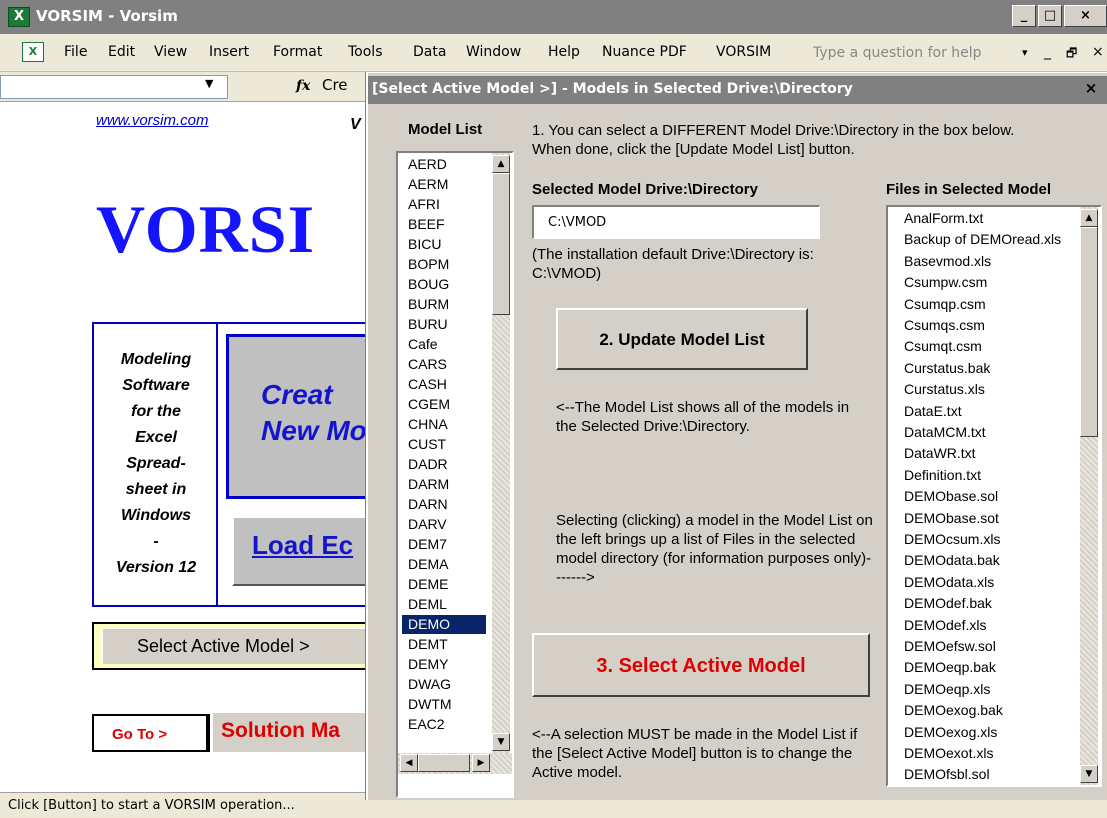  Describe the element at coordinates (444, 704) in the screenshot. I see `model-list-item: DWTM` at that location.